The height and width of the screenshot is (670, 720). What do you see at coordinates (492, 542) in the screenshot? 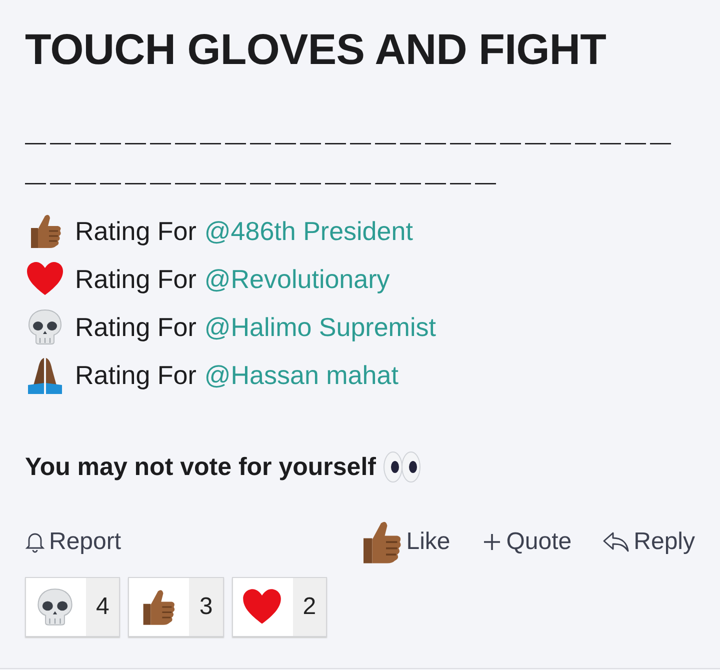
I see `plus-icon` at bounding box center [492, 542].